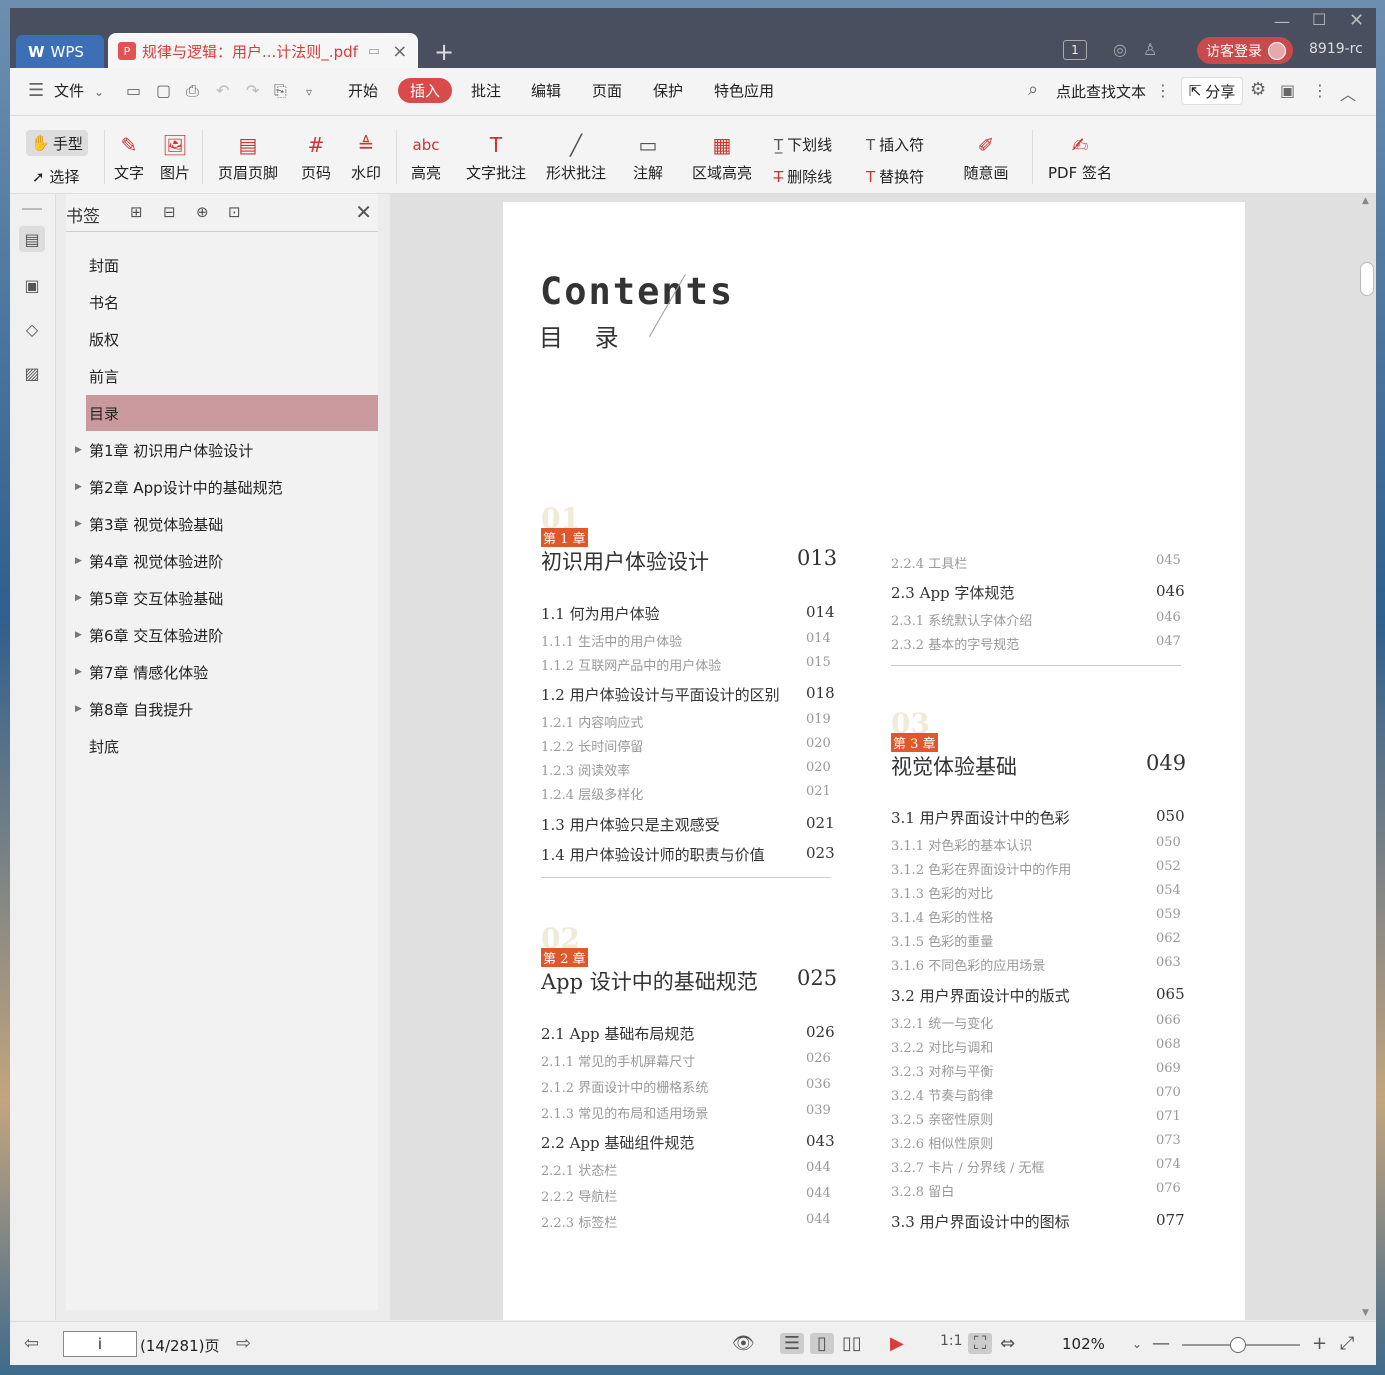  Describe the element at coordinates (226, 487) in the screenshot. I see `bookmark-item: ▶ 第2章 App设计中的基础规范` at that location.